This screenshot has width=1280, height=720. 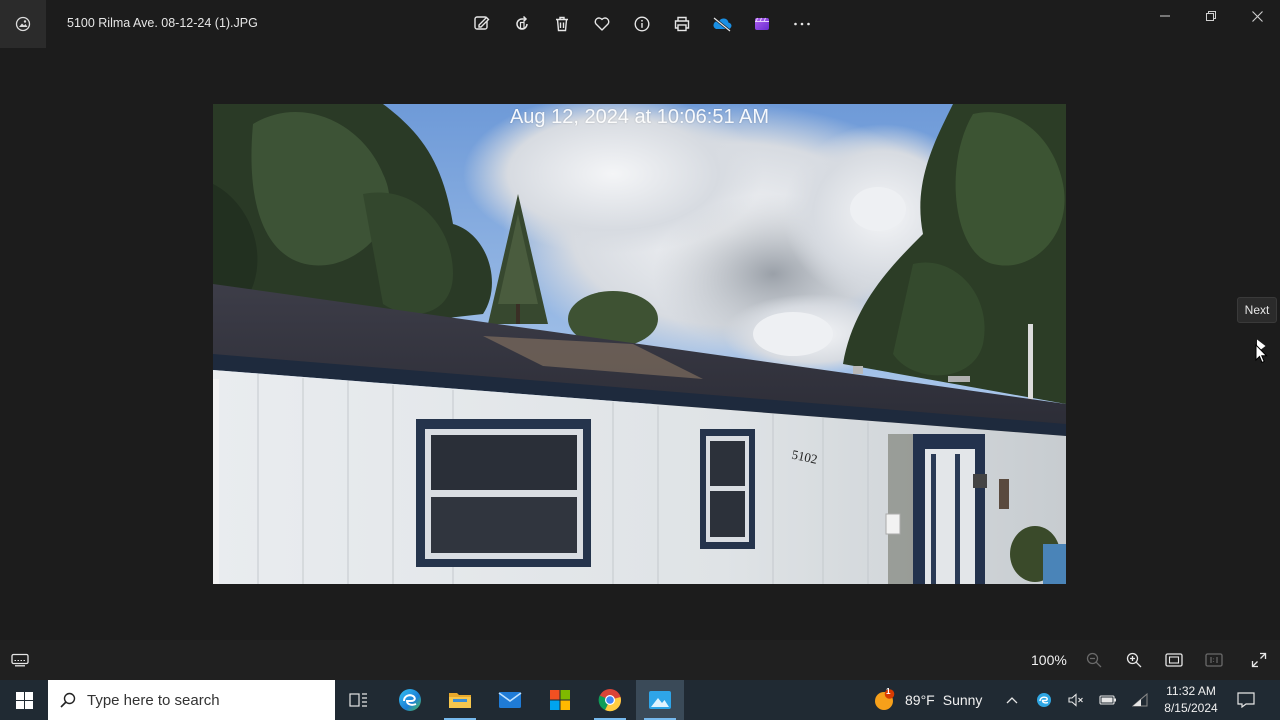 I want to click on taskbar-chrome, so click(x=610, y=700).